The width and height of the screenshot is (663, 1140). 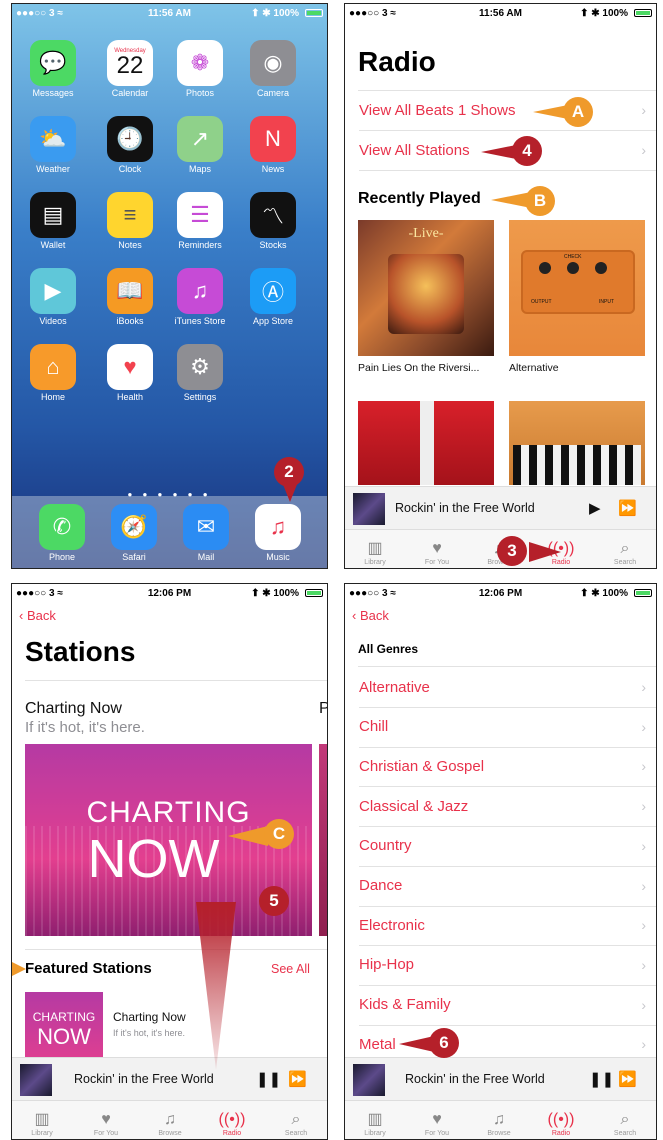 What do you see at coordinates (625, 548) in the screenshot?
I see `search-icon: ⌕` at bounding box center [625, 548].